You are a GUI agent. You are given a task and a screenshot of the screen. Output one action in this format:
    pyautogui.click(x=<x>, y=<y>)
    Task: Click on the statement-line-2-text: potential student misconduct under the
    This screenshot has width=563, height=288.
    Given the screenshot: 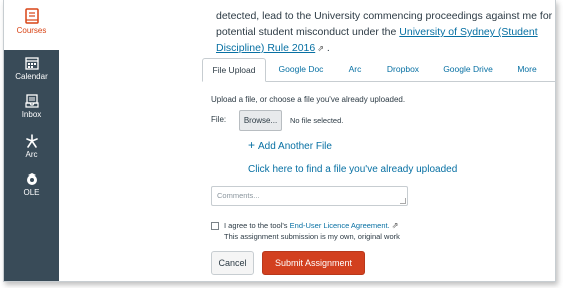 What is the action you would take?
    pyautogui.click(x=308, y=32)
    